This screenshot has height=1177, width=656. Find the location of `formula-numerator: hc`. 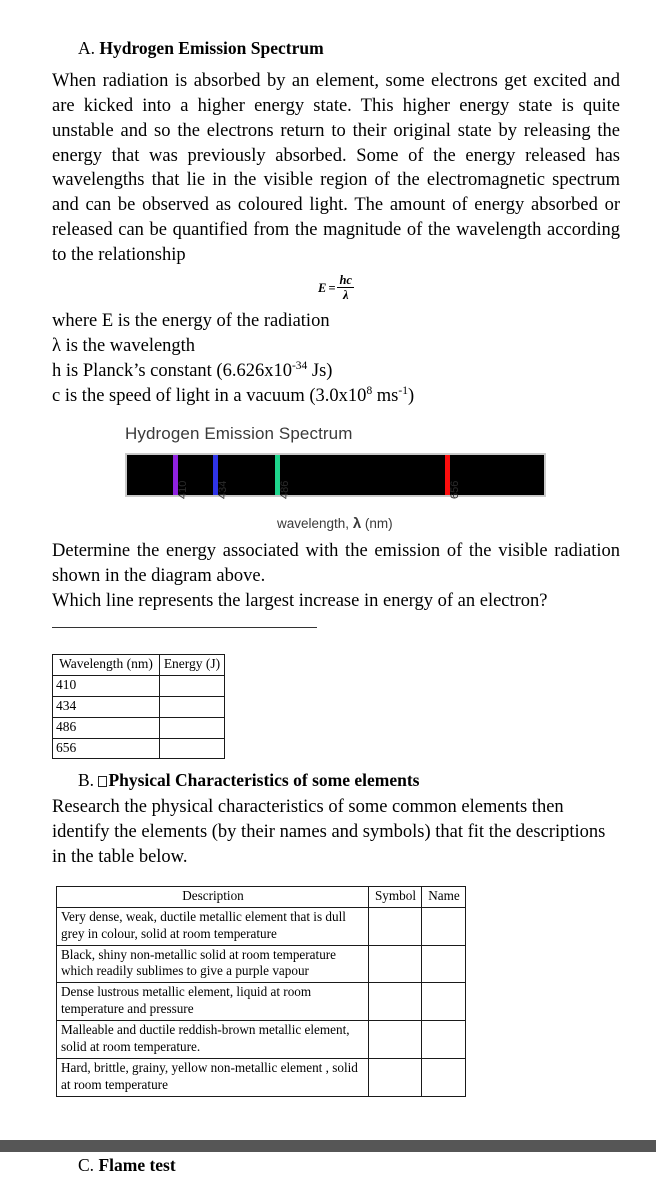

formula-numerator: hc is located at coordinates (345, 280).